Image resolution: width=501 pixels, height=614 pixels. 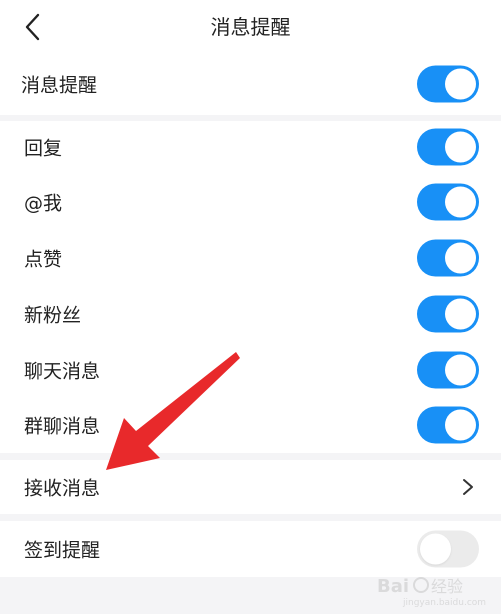 I want to click on page-title: 消息提醒, so click(x=250, y=27).